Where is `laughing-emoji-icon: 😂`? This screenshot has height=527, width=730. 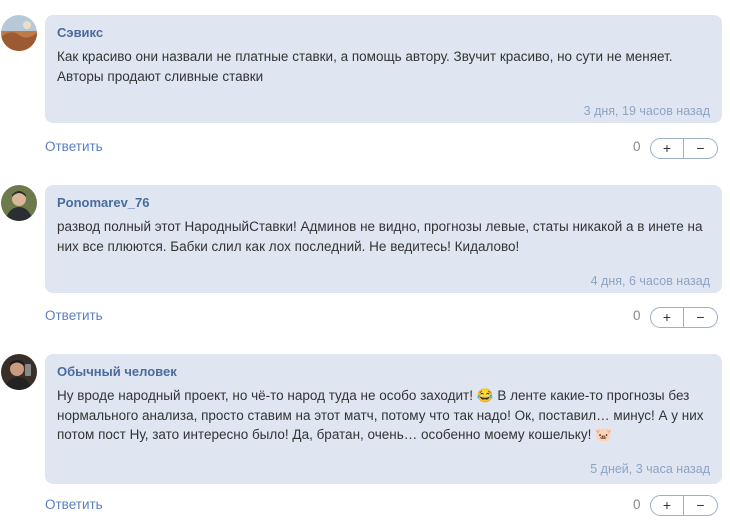 laughing-emoji-icon: 😂 is located at coordinates (485, 395).